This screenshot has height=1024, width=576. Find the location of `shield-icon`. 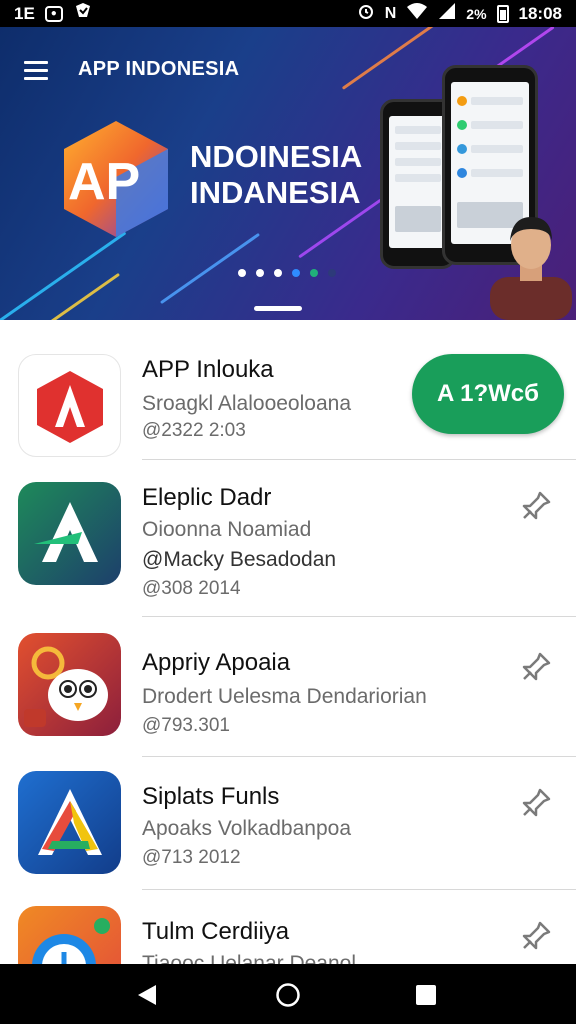

shield-icon is located at coordinates (83, 13).